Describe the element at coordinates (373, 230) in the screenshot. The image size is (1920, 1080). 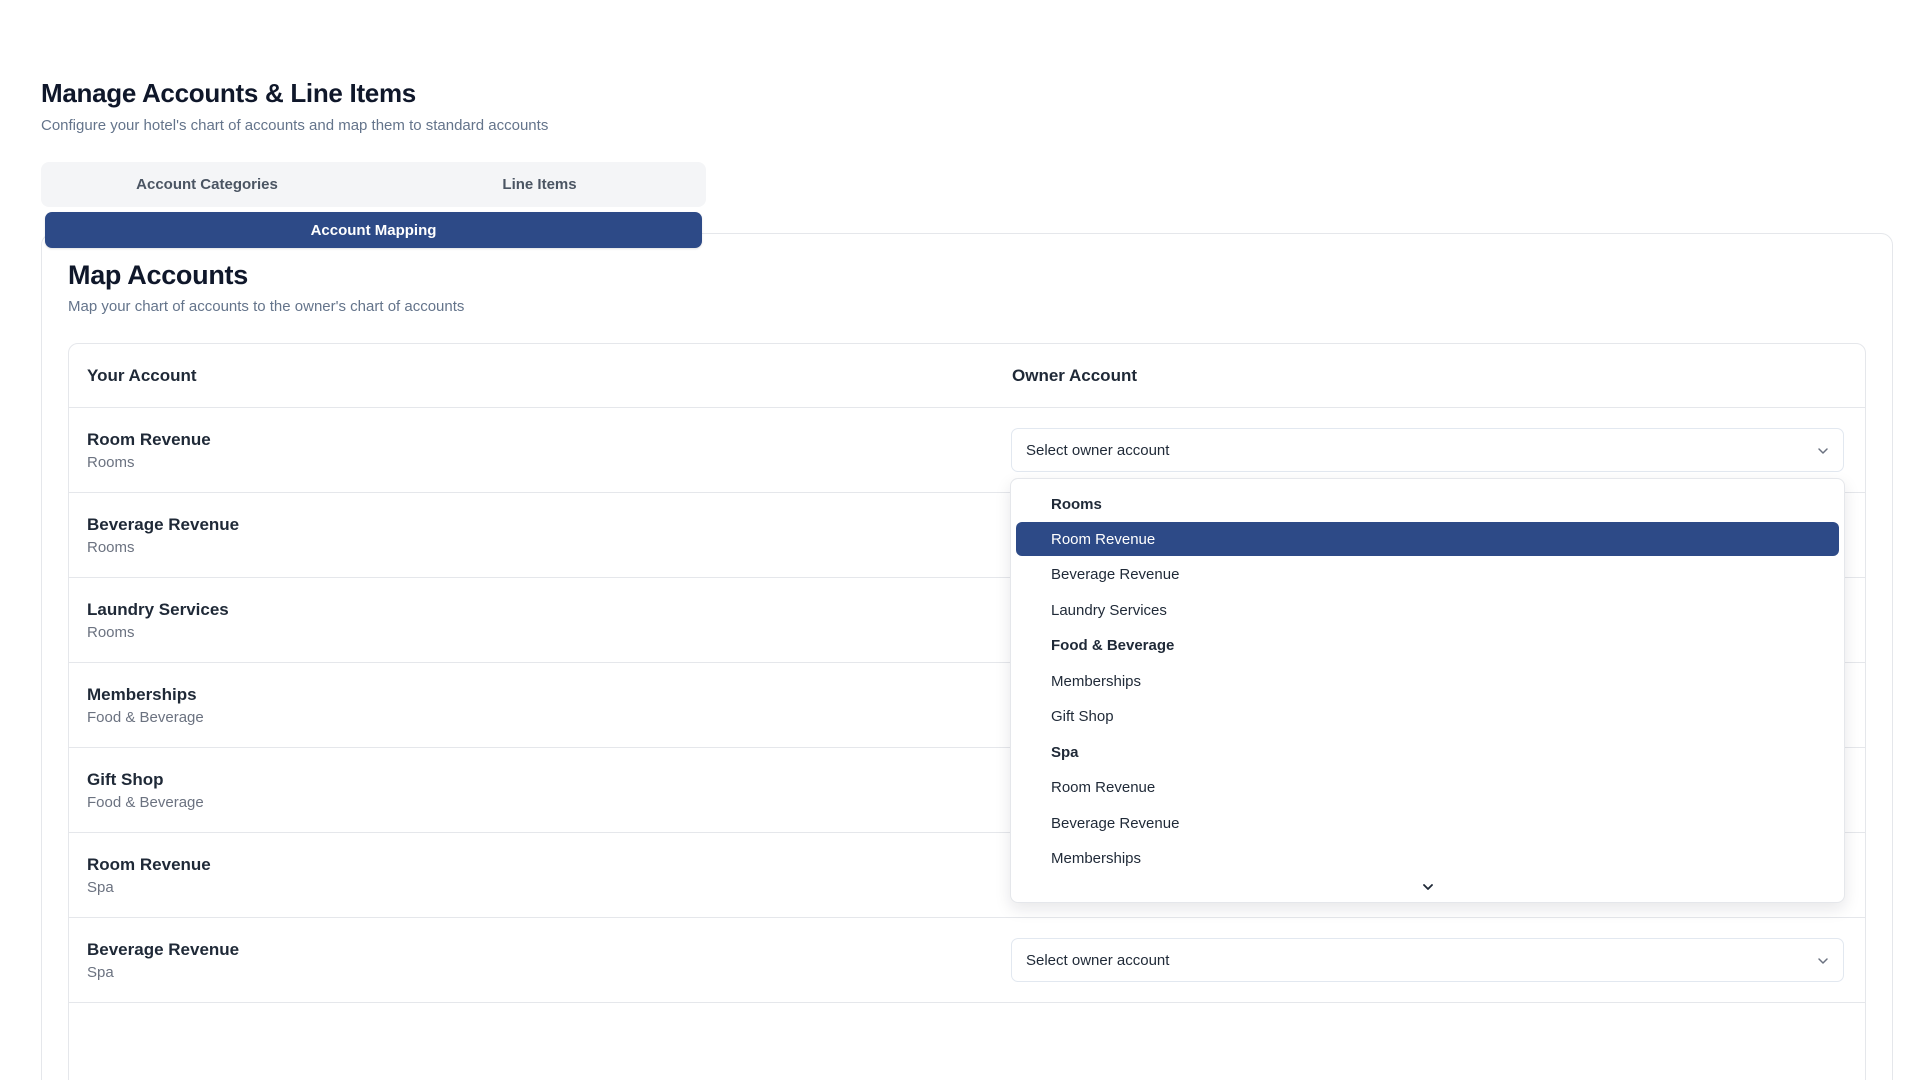
I see `tab-account-mapping: Account Mapping` at that location.